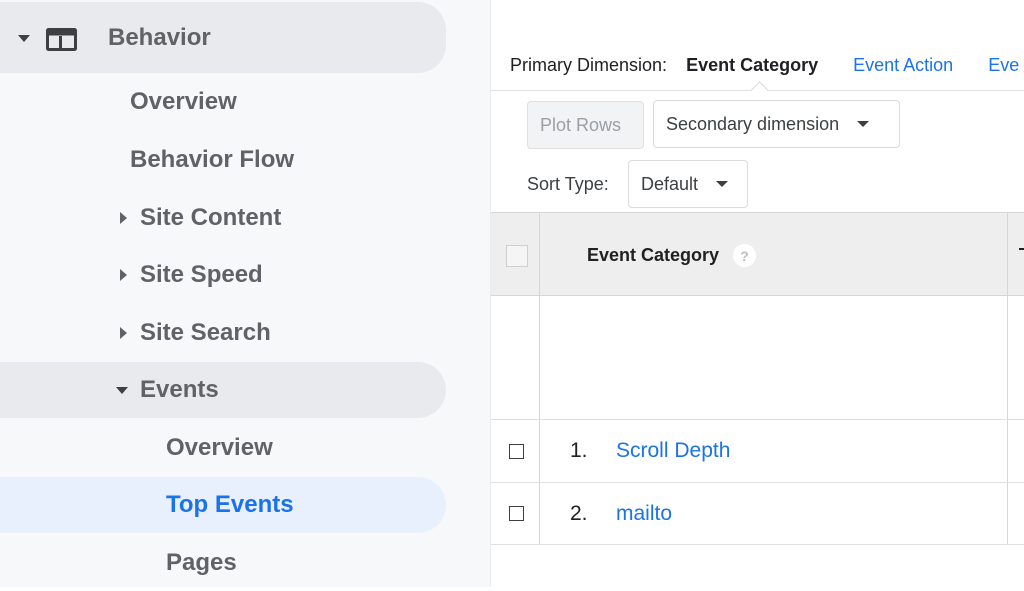 Image resolution: width=1024 pixels, height=591 pixels. Describe the element at coordinates (589, 65) in the screenshot. I see `primary-dimension-label: Primary Dimension:` at that location.